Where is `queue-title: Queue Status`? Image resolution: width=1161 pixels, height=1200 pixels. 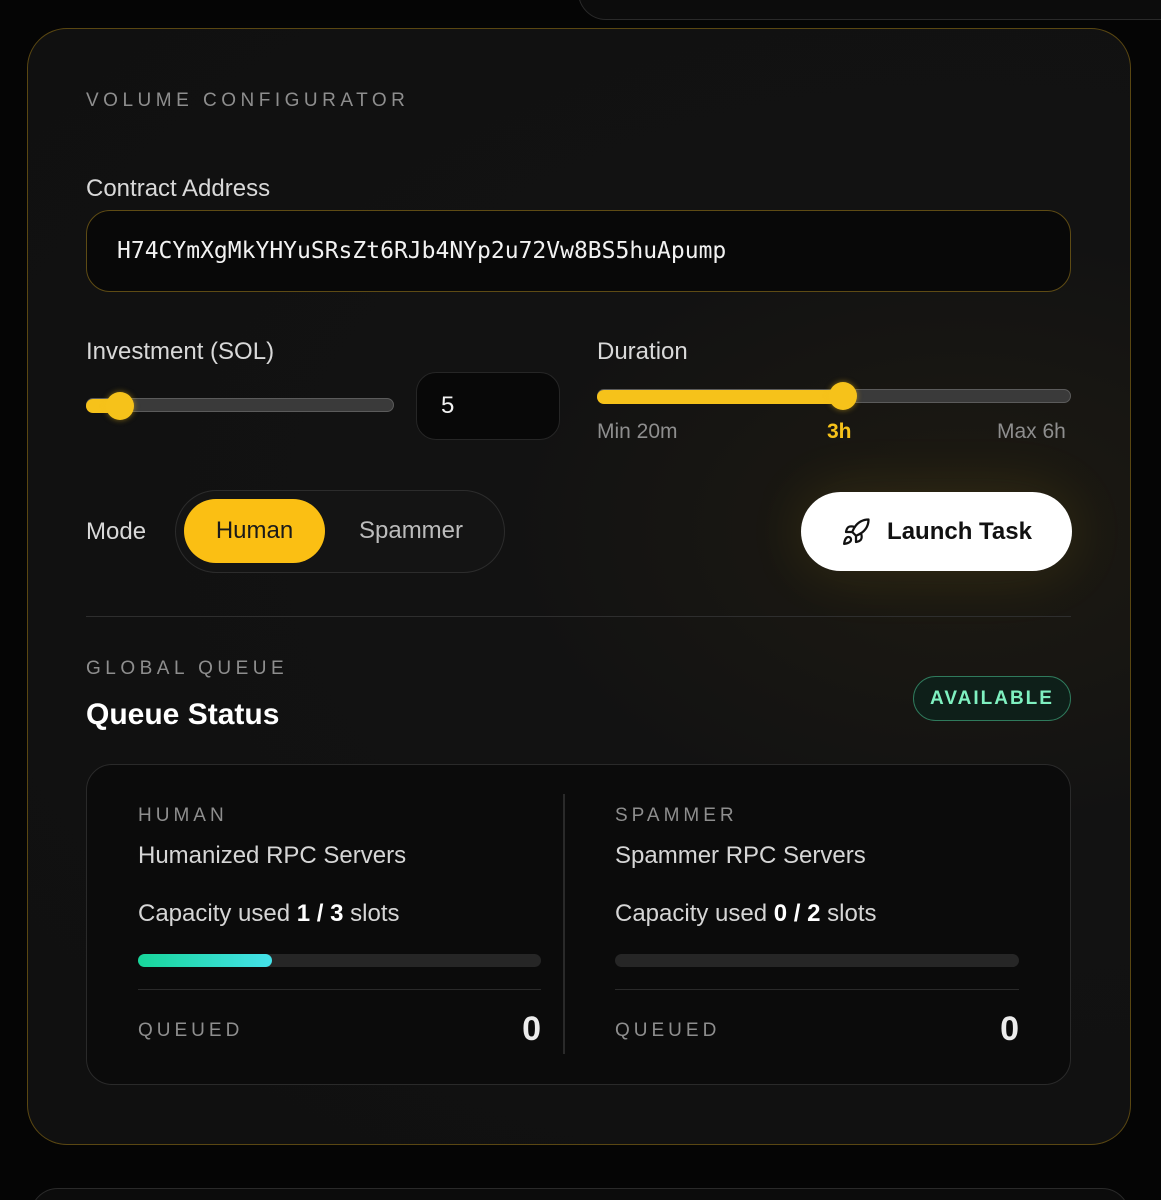 queue-title: Queue Status is located at coordinates (183, 714).